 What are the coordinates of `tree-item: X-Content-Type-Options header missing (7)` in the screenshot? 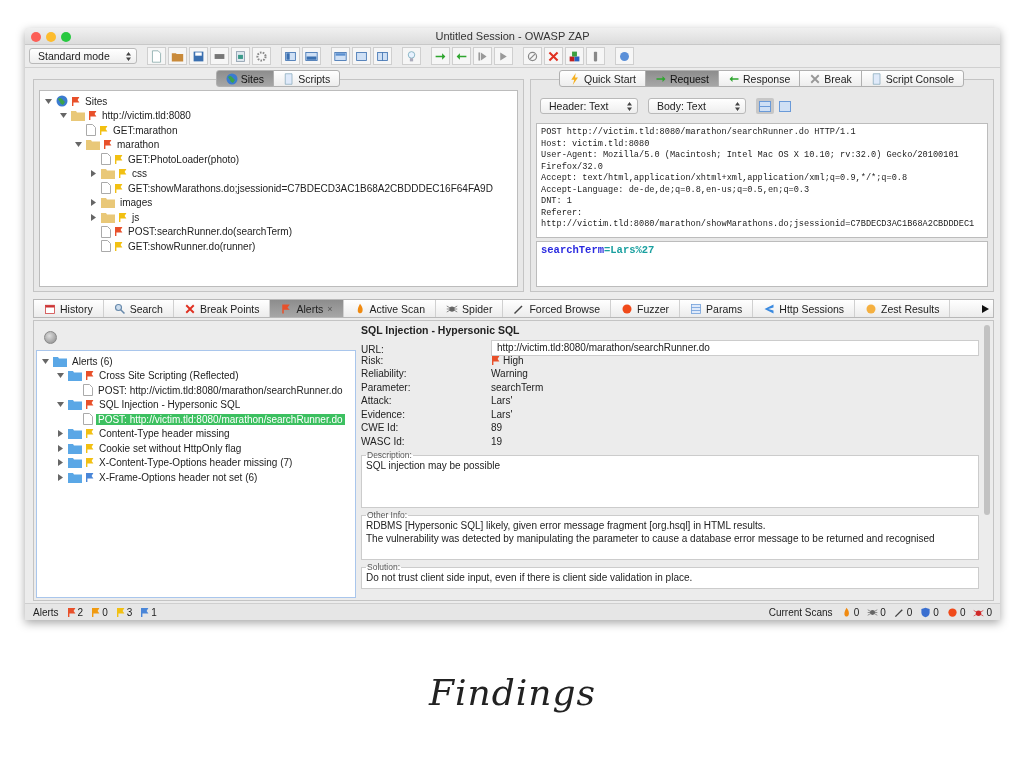 It's located at (196, 463).